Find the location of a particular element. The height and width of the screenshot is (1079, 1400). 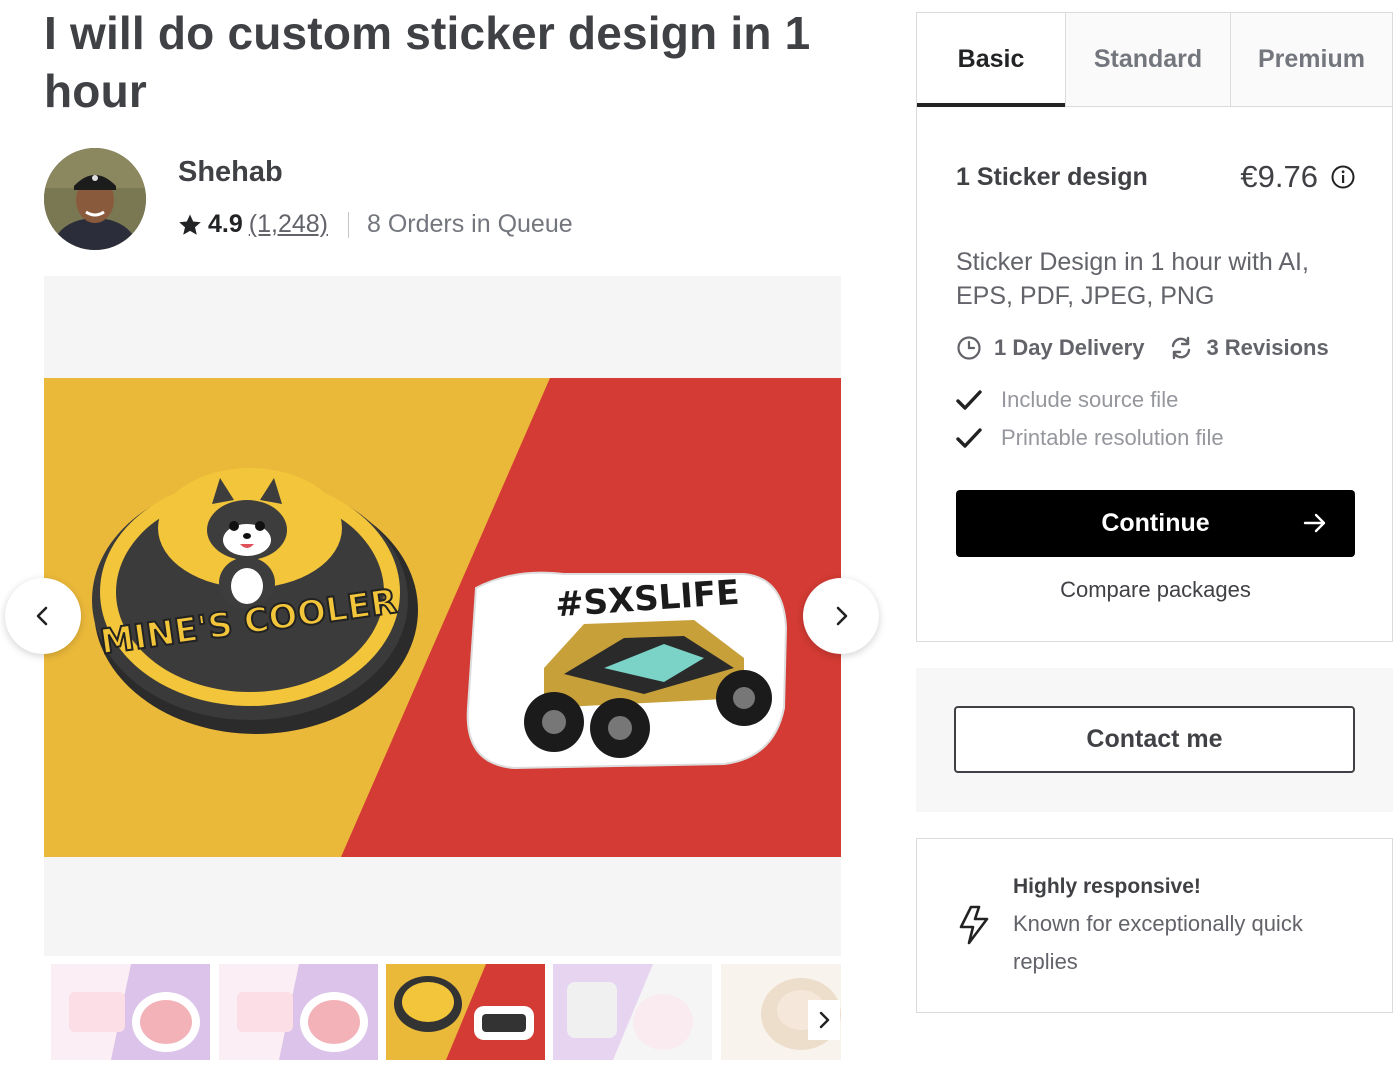

feature-label: Printable resolution file is located at coordinates (1112, 437).